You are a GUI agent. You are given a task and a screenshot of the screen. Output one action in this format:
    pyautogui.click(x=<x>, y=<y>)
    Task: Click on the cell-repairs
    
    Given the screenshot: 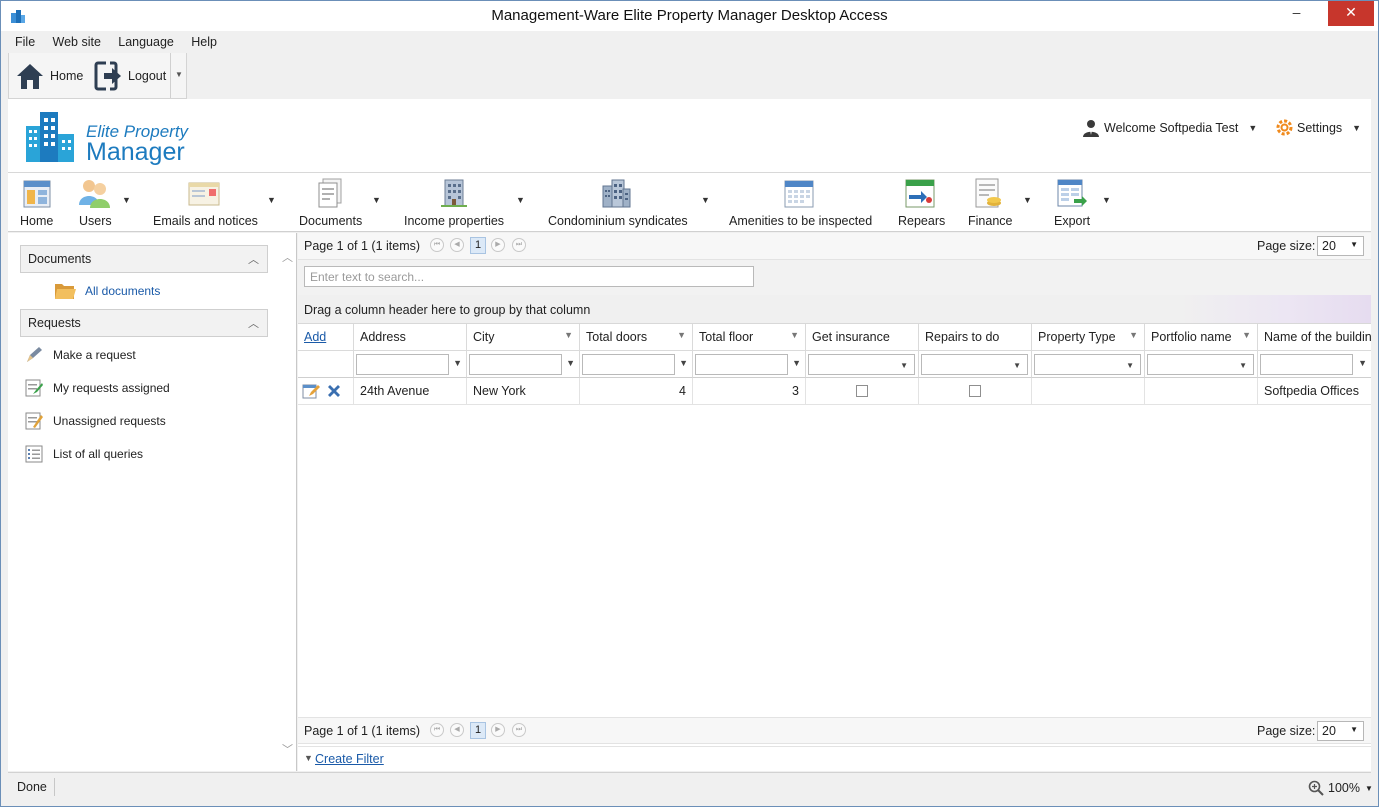 What is the action you would take?
    pyautogui.click(x=975, y=391)
    